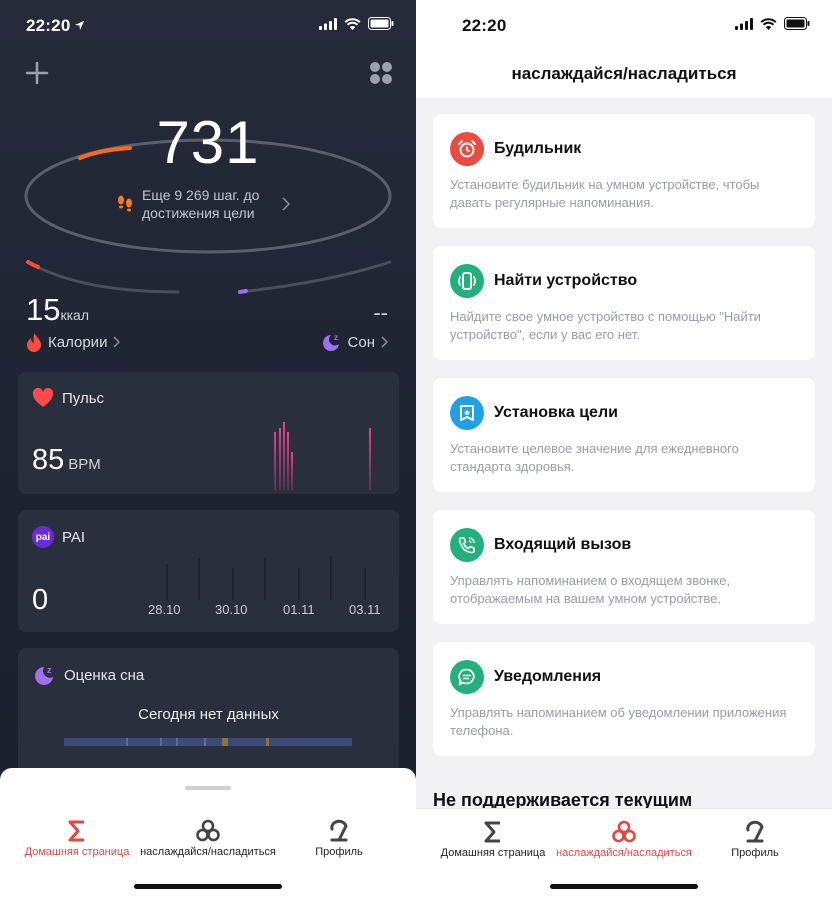 Image resolution: width=832 pixels, height=900 pixels. Describe the element at coordinates (208, 433) in the screenshot. I see `pulse-card: Пульс 85 BPM` at that location.